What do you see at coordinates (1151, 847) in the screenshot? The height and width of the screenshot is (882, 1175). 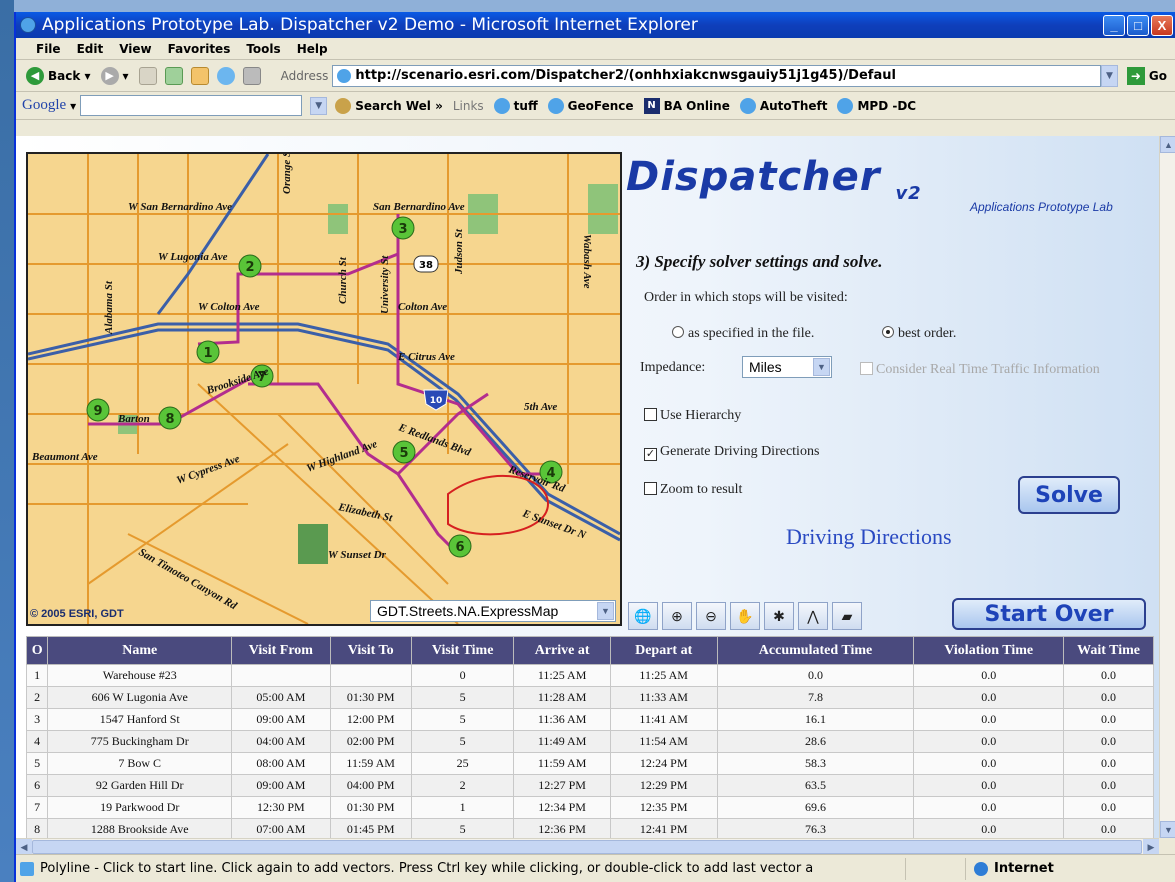 I see `scroll-right-icon: ▶` at bounding box center [1151, 847].